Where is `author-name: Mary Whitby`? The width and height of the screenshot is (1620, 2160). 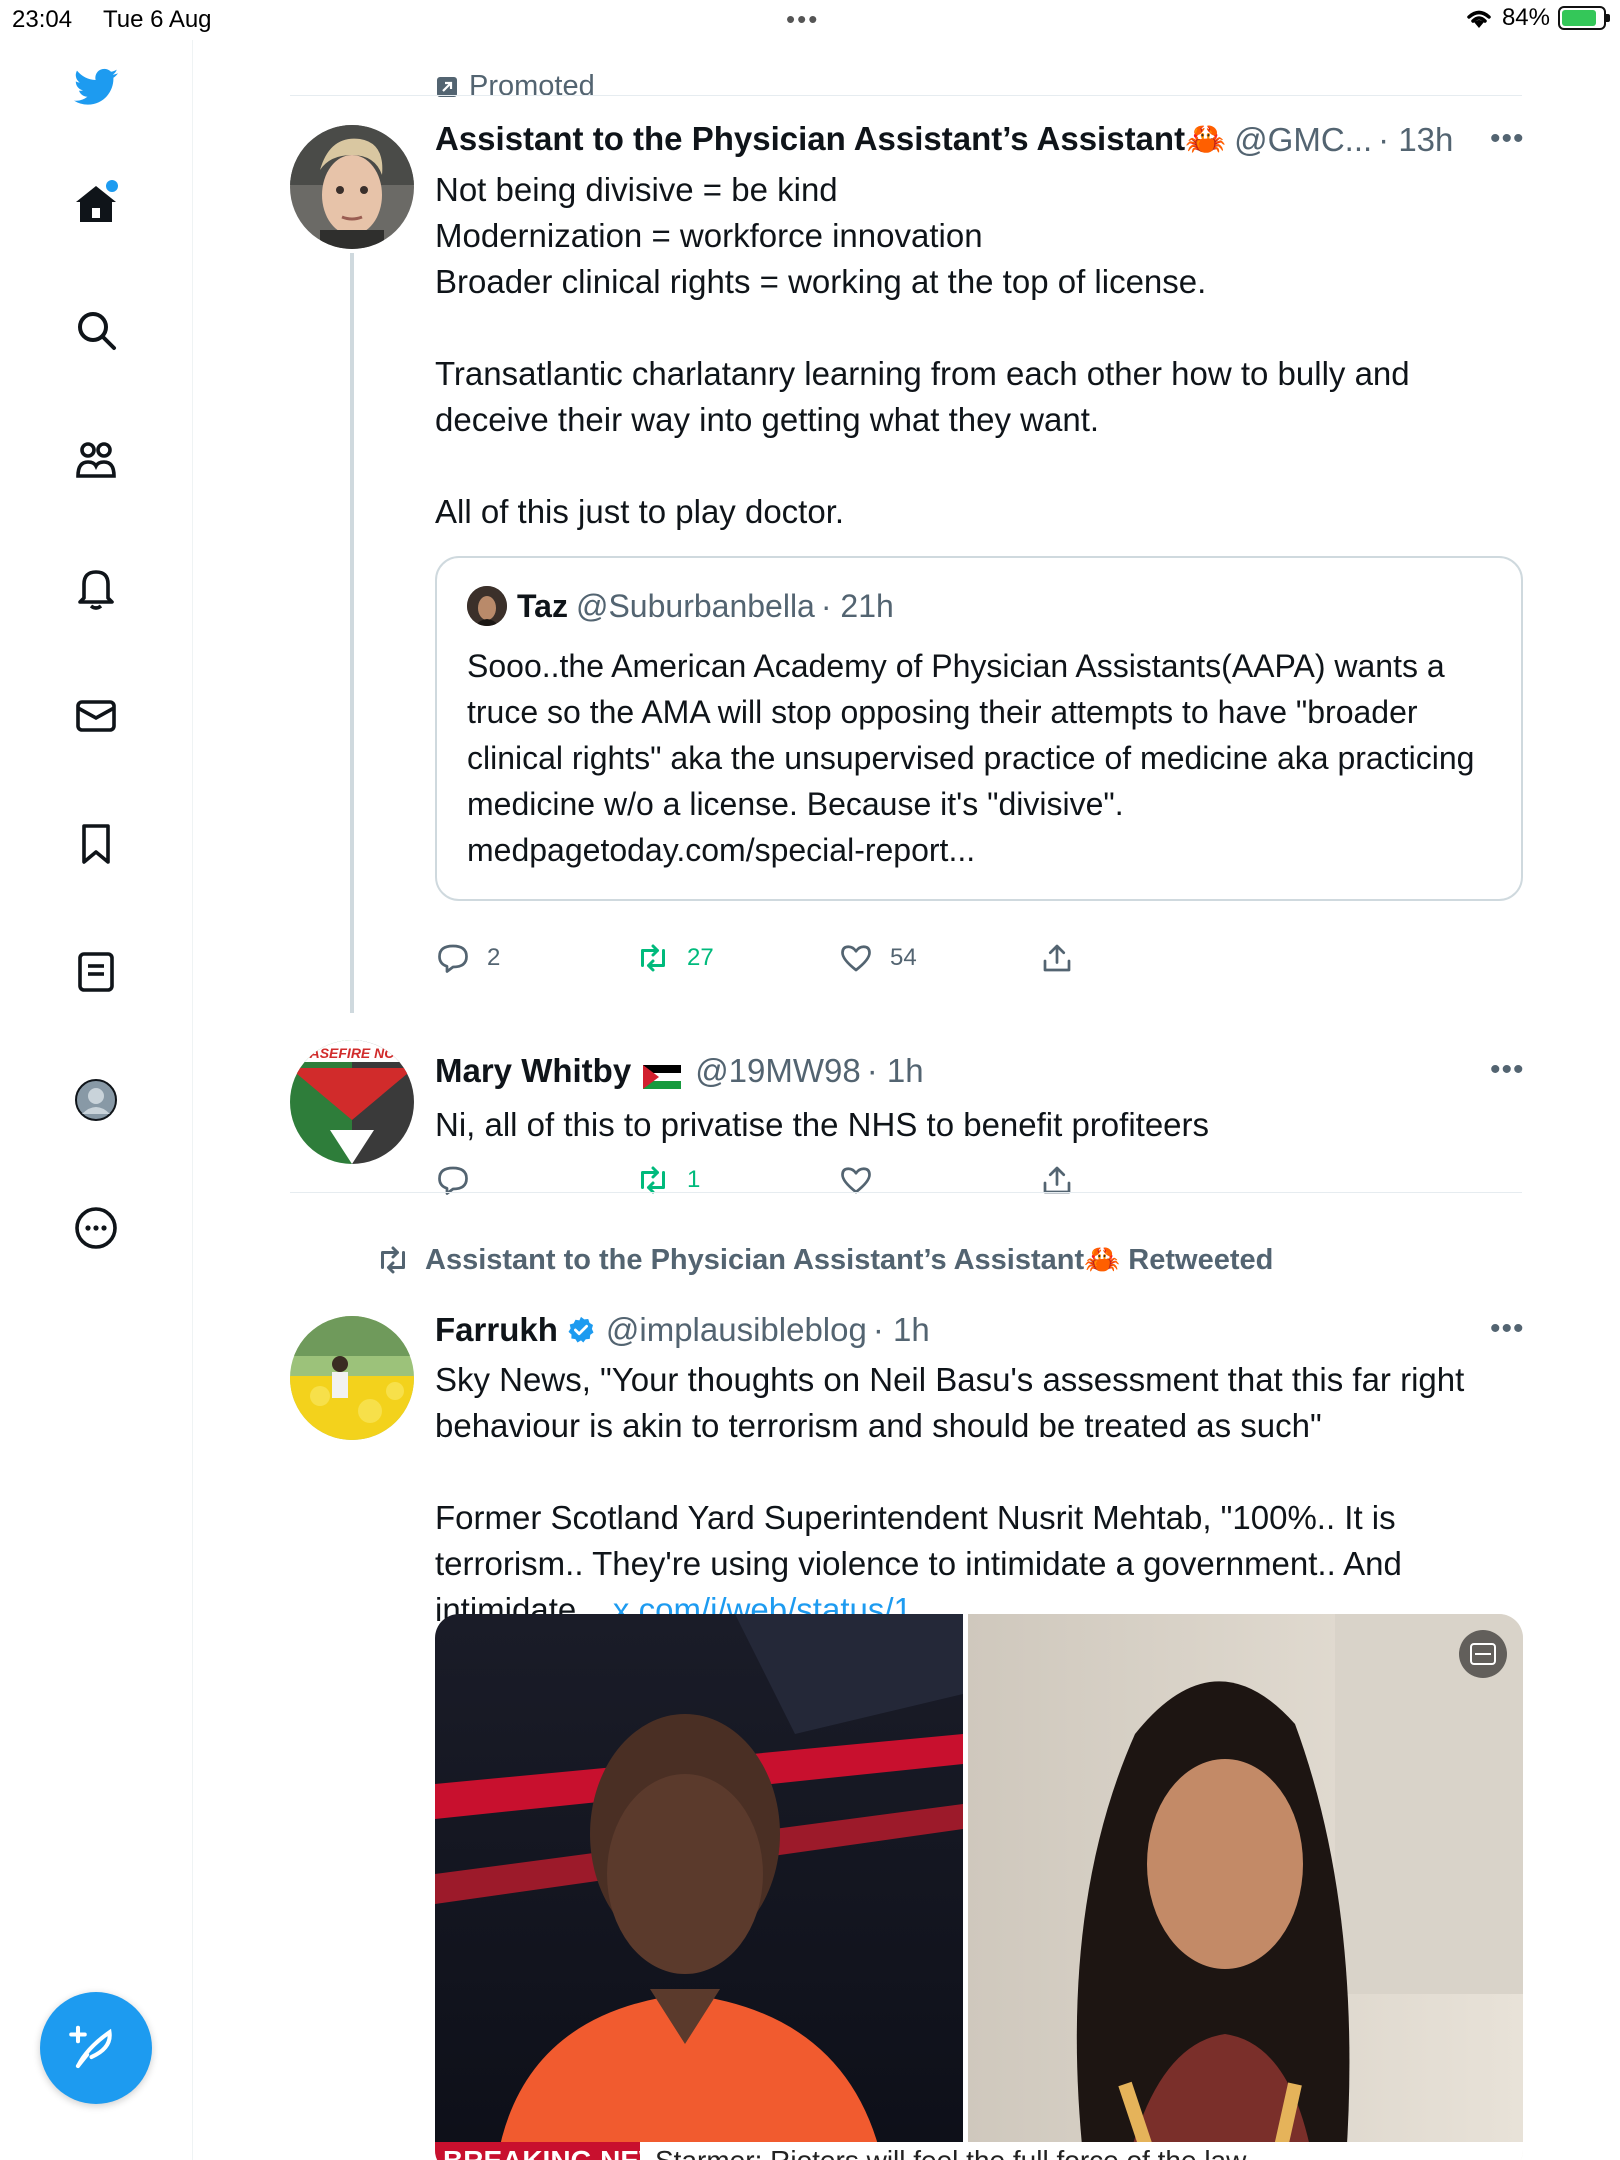 author-name: Mary Whitby is located at coordinates (533, 1071).